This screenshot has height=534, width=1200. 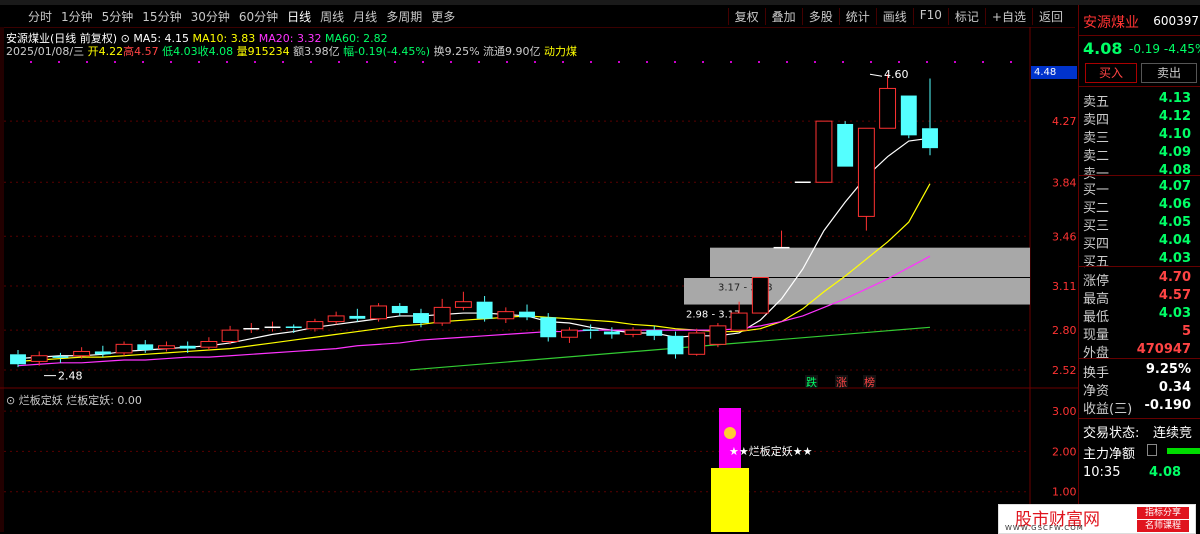 What do you see at coordinates (1096, 373) in the screenshot?
I see `stat2-label: 换手` at bounding box center [1096, 373].